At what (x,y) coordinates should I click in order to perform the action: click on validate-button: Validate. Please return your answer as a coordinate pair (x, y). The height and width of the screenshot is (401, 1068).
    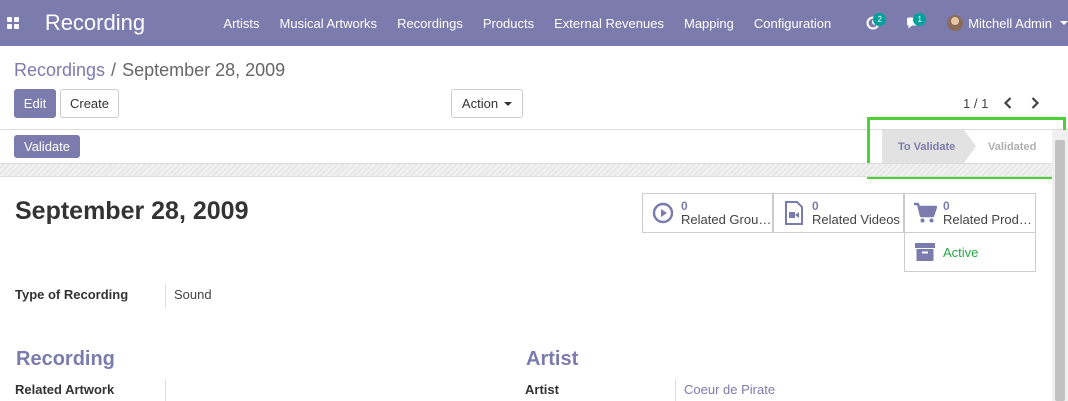
    Looking at the image, I should click on (47, 146).